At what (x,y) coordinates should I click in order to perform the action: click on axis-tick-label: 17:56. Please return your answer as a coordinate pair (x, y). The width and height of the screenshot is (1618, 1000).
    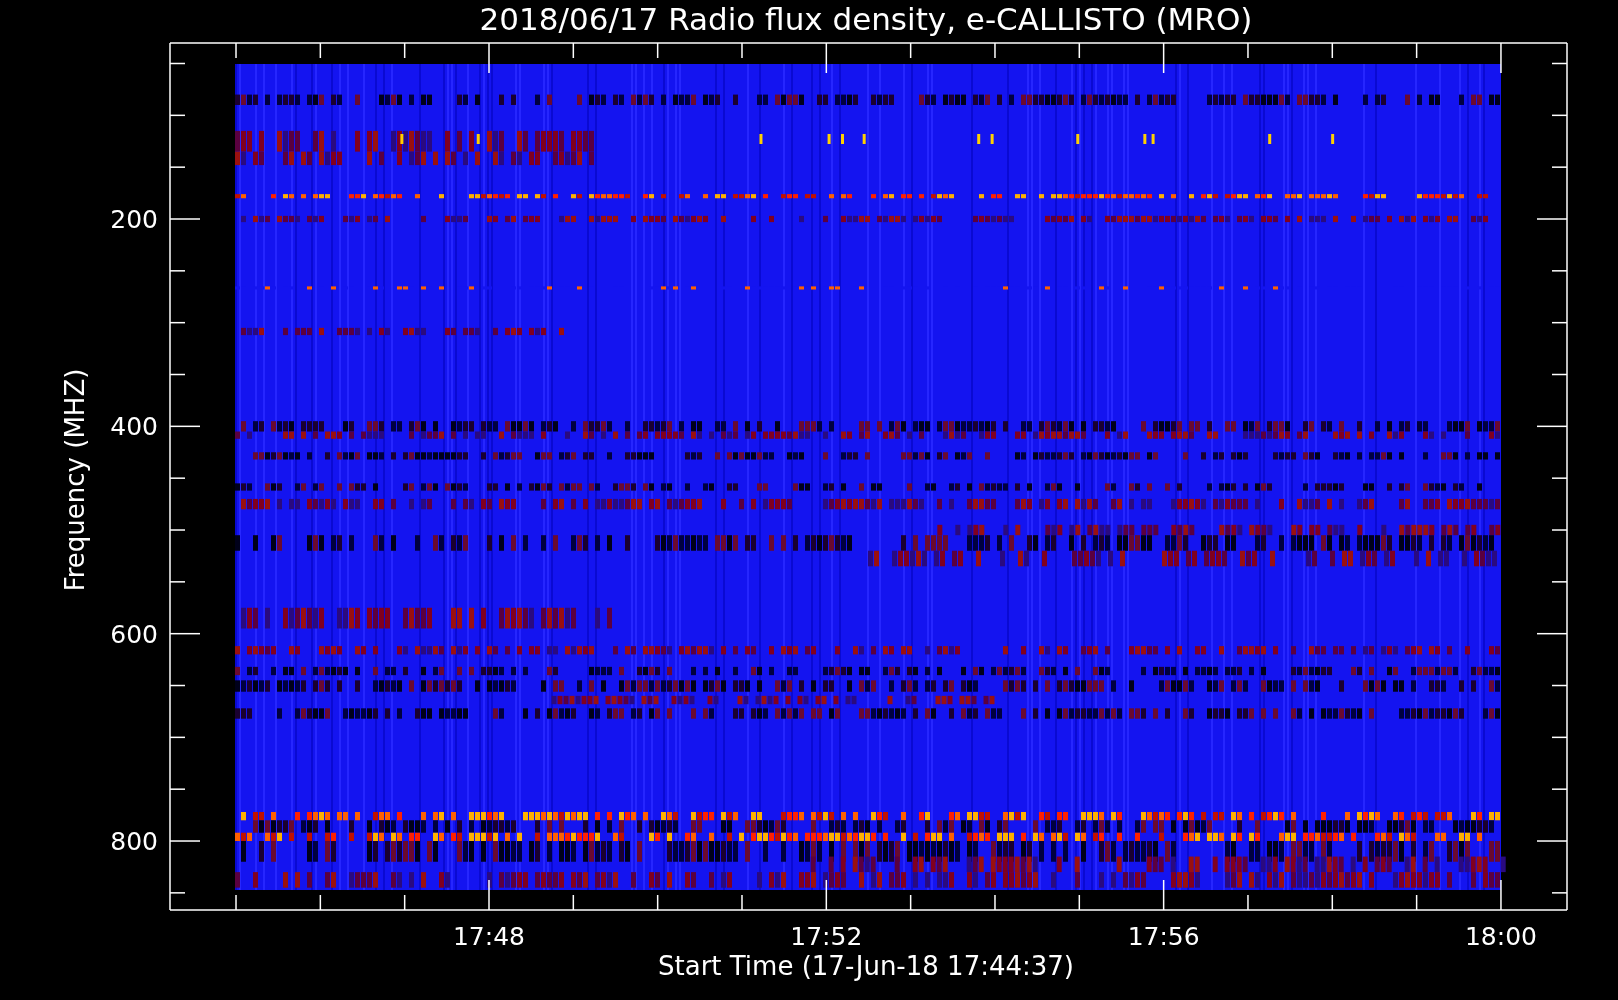
    Looking at the image, I should click on (1163, 936).